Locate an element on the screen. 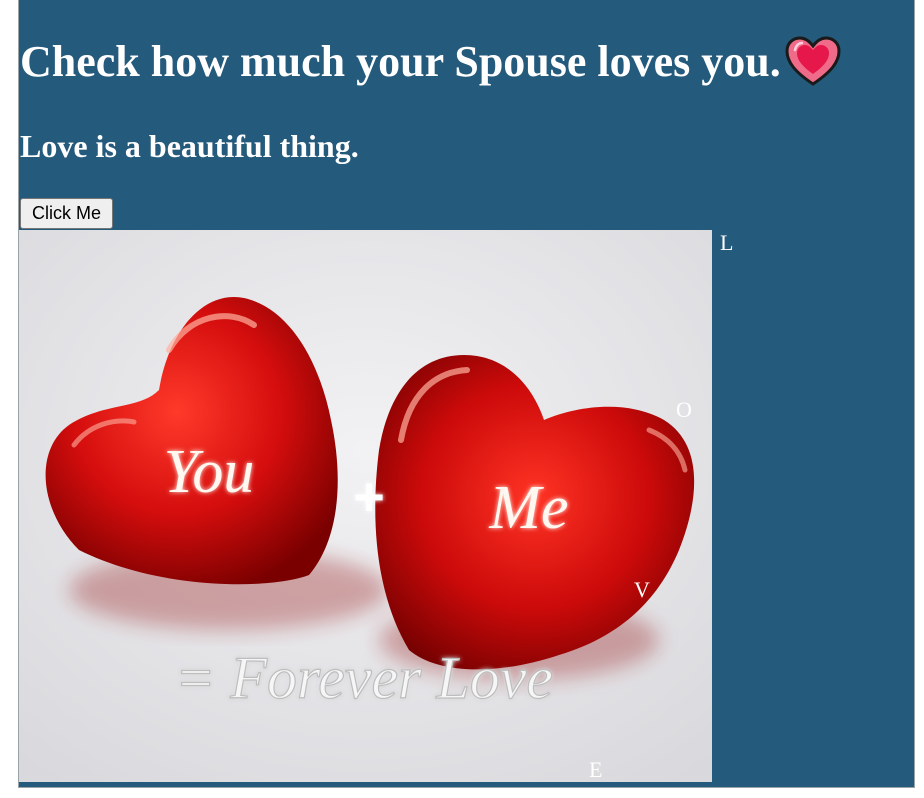  me-text: Me is located at coordinates (528, 508).